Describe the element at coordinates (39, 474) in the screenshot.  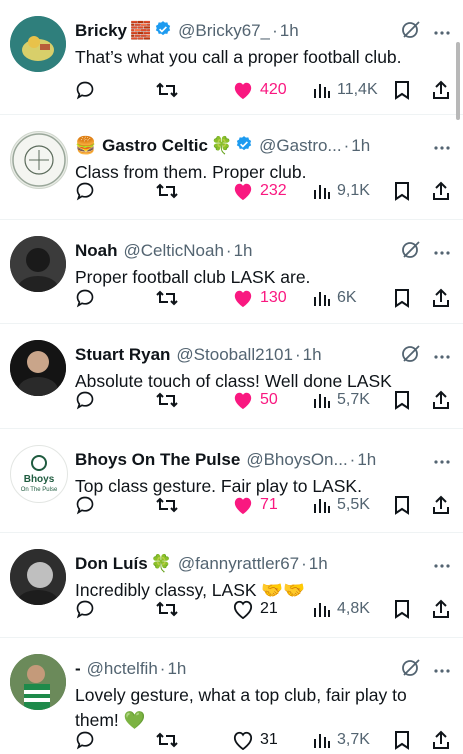
I see `avatar: Bhoys On The Pulse` at that location.